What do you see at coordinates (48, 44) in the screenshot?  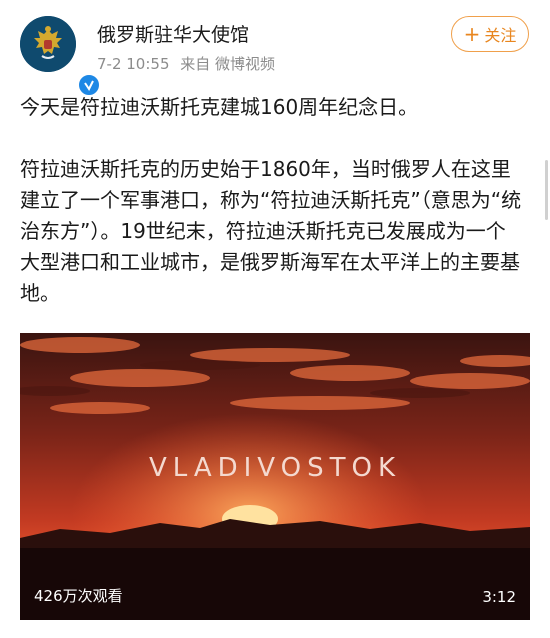 I see `double-headed-eagle-emblem-icon` at bounding box center [48, 44].